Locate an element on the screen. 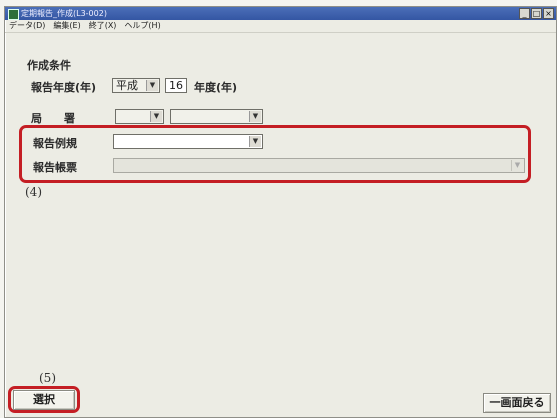  highlight-box is located at coordinates (275, 154).